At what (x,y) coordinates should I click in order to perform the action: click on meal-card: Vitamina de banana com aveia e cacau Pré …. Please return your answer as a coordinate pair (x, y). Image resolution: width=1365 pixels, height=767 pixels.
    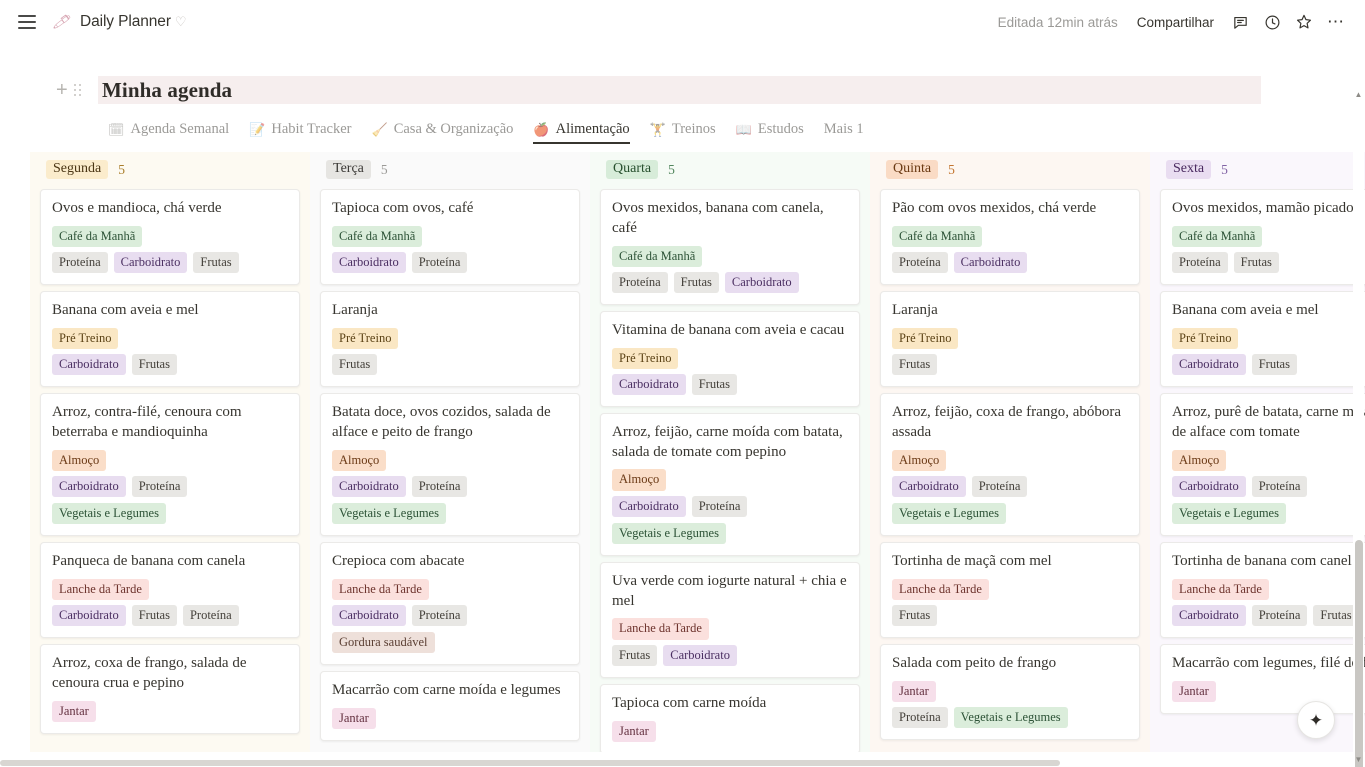
    Looking at the image, I should click on (730, 358).